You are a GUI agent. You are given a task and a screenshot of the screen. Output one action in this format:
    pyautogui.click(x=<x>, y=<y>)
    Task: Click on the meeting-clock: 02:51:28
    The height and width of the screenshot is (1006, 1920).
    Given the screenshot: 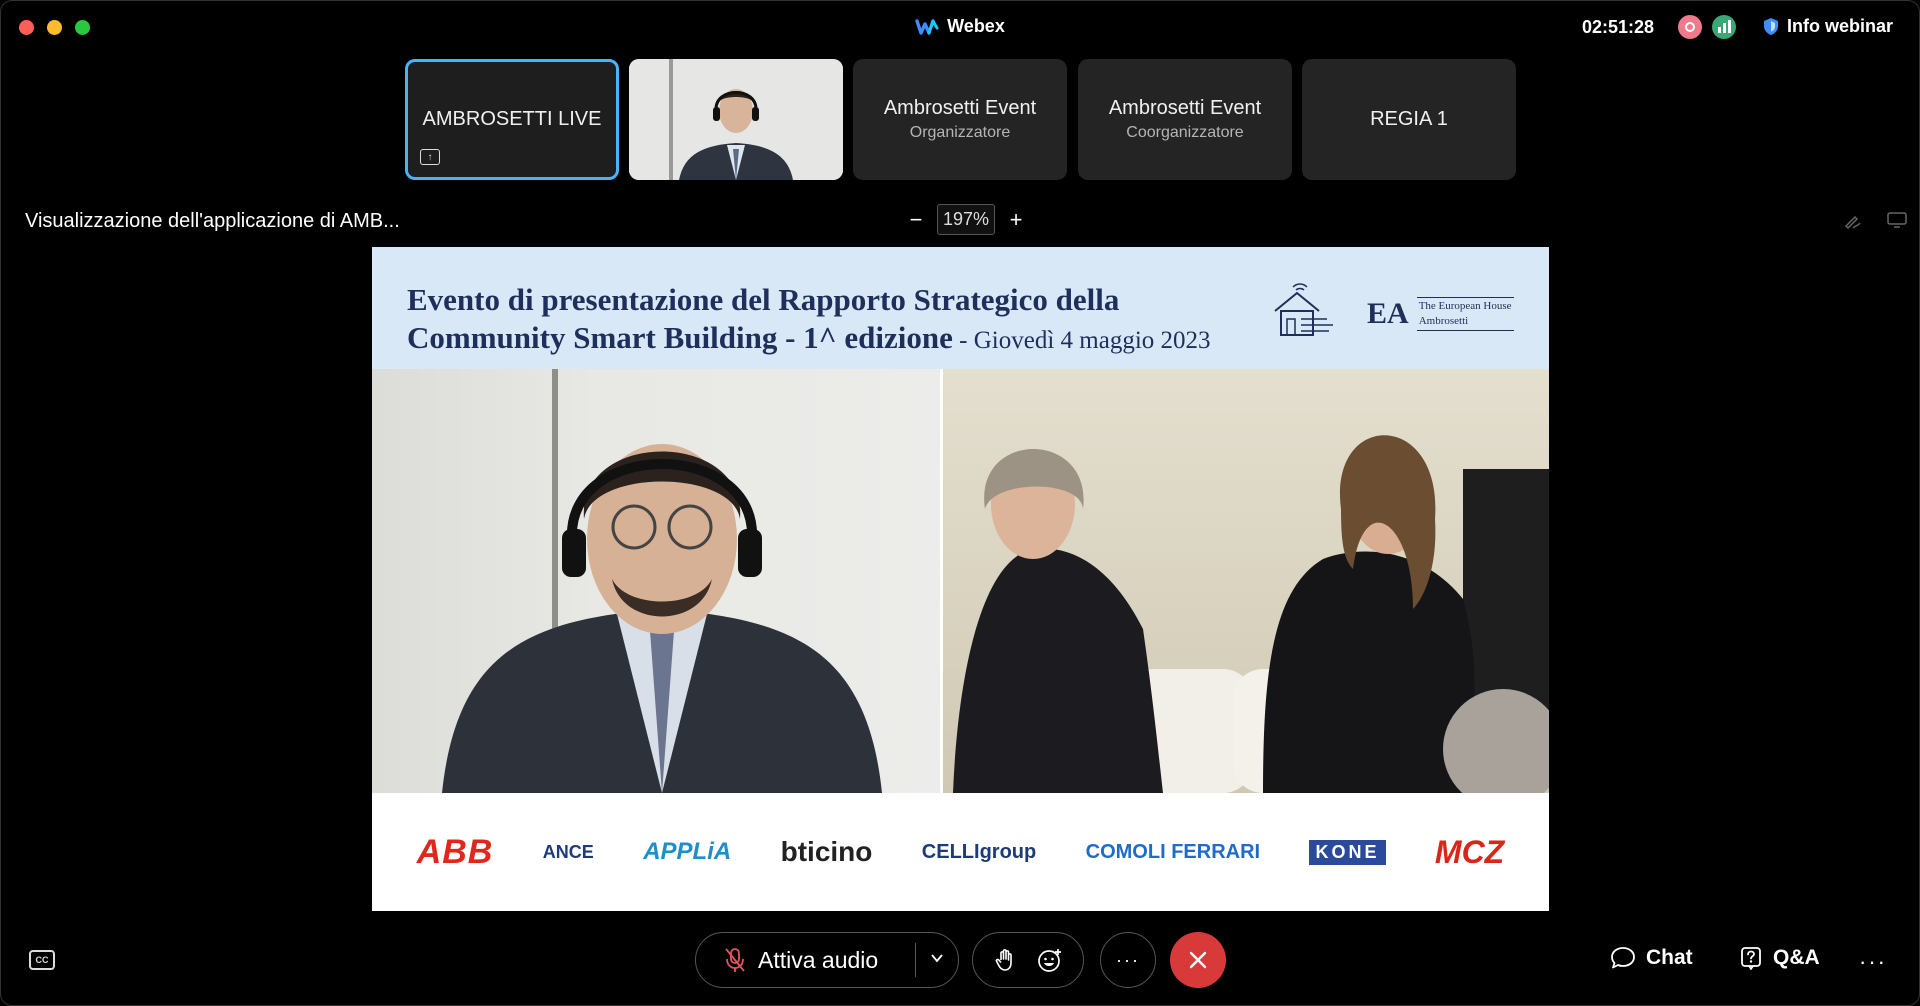 What is the action you would take?
    pyautogui.click(x=1618, y=27)
    